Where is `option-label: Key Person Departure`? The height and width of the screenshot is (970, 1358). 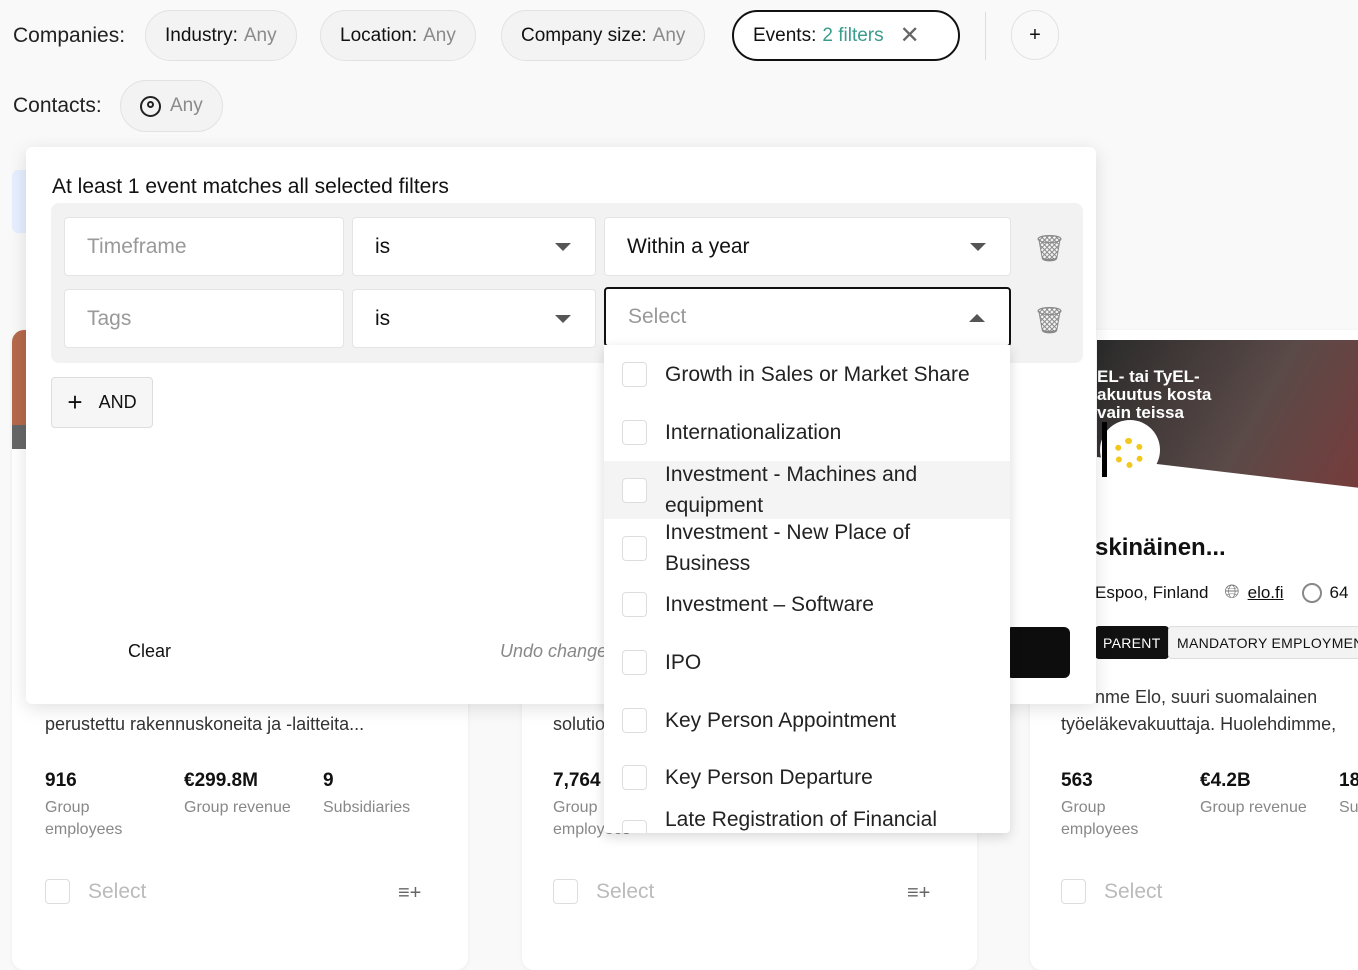 option-label: Key Person Departure is located at coordinates (769, 777).